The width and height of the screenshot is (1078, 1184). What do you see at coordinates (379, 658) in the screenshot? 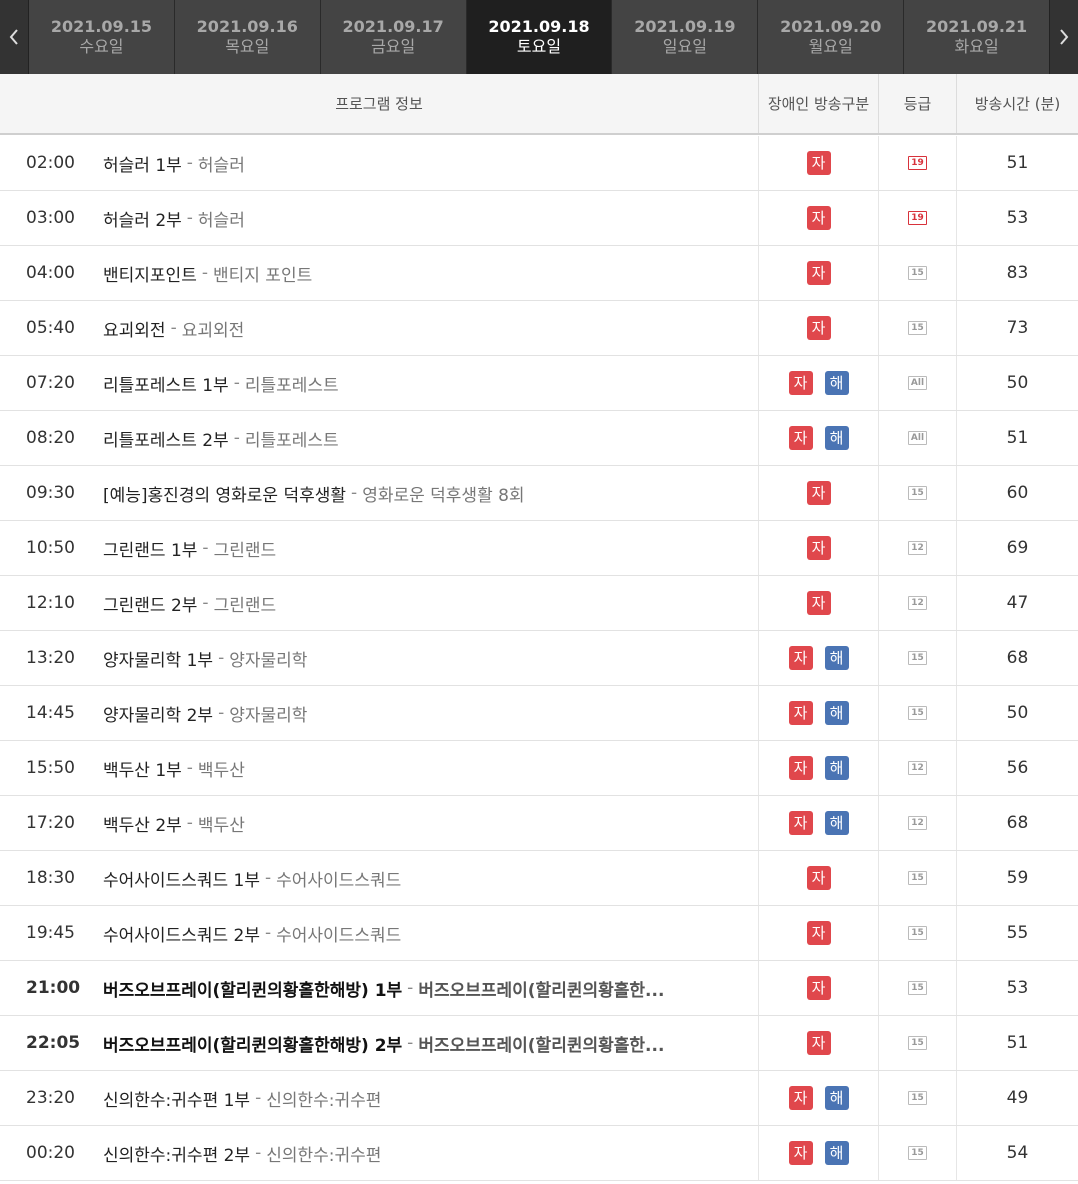
I see `program-info-cell: 13:20 양자물리학 1부 - 양자물리학` at bounding box center [379, 658].